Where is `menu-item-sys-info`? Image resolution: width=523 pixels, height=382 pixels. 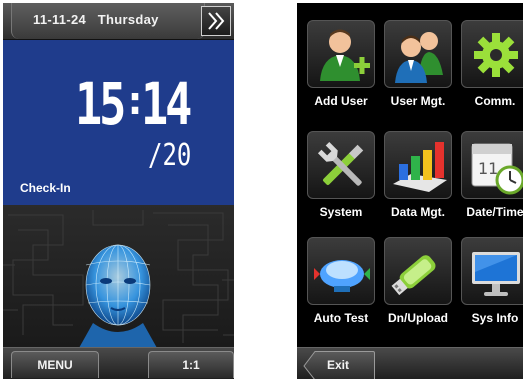 menu-item-sys-info is located at coordinates (492, 271).